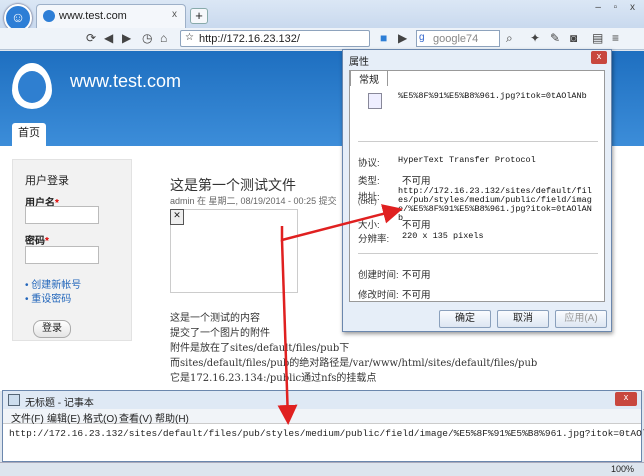 The height and width of the screenshot is (476, 644). What do you see at coordinates (555, 38) in the screenshot?
I see `pen-icon: ✎` at bounding box center [555, 38].